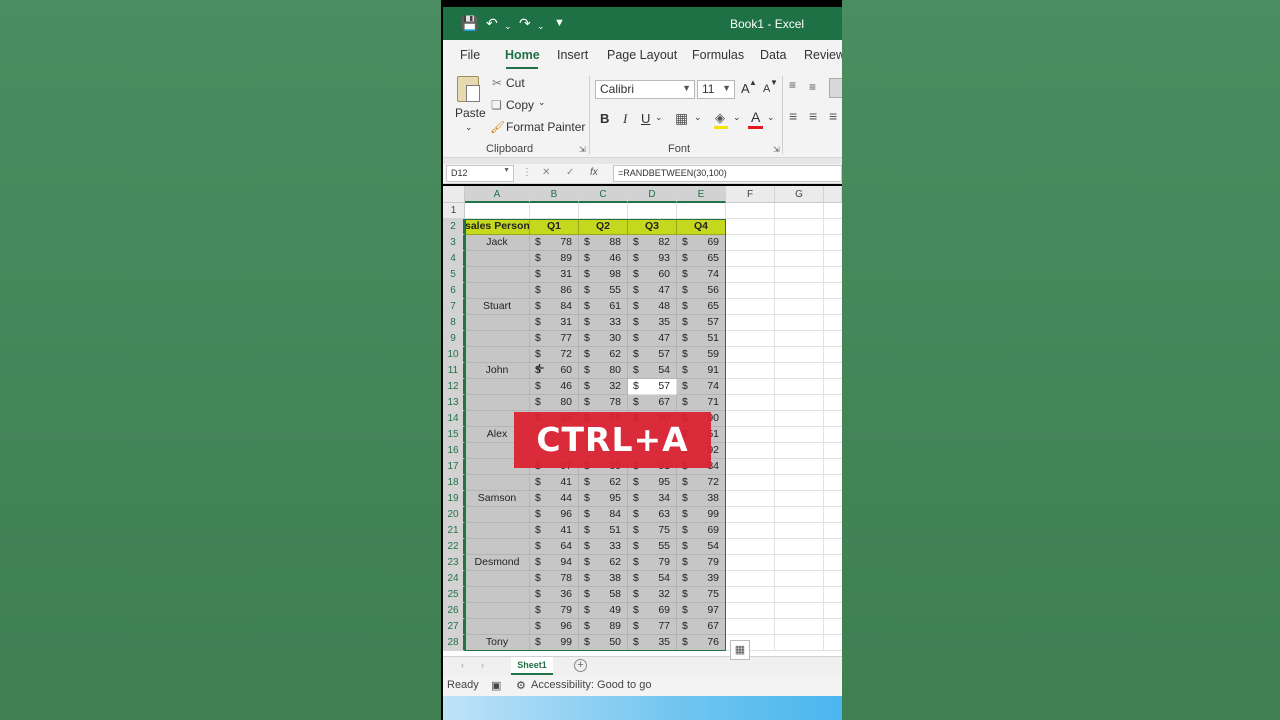  Describe the element at coordinates (750, 371) in the screenshot. I see `cell-f11` at that location.